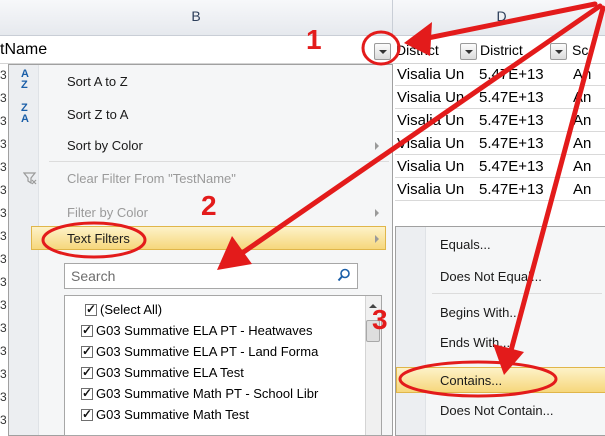  What do you see at coordinates (382, 51) in the screenshot?
I see `testname-filter-dropdown-button` at bounding box center [382, 51].